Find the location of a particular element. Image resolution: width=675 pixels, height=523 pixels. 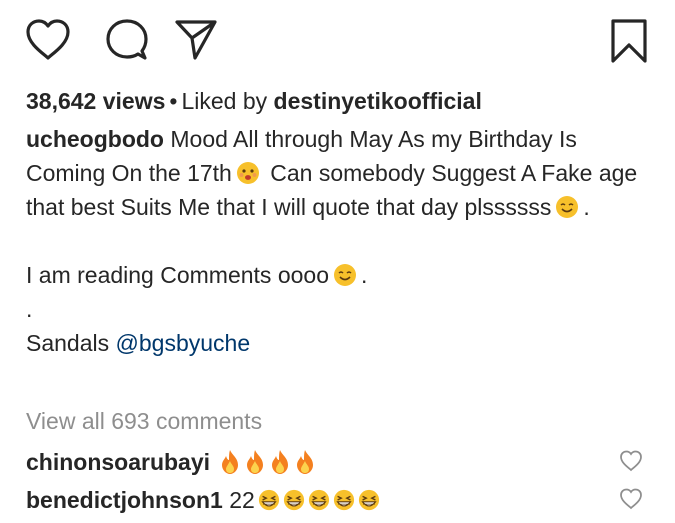

view-all-comments-link: View all 693 comments is located at coordinates (144, 421).